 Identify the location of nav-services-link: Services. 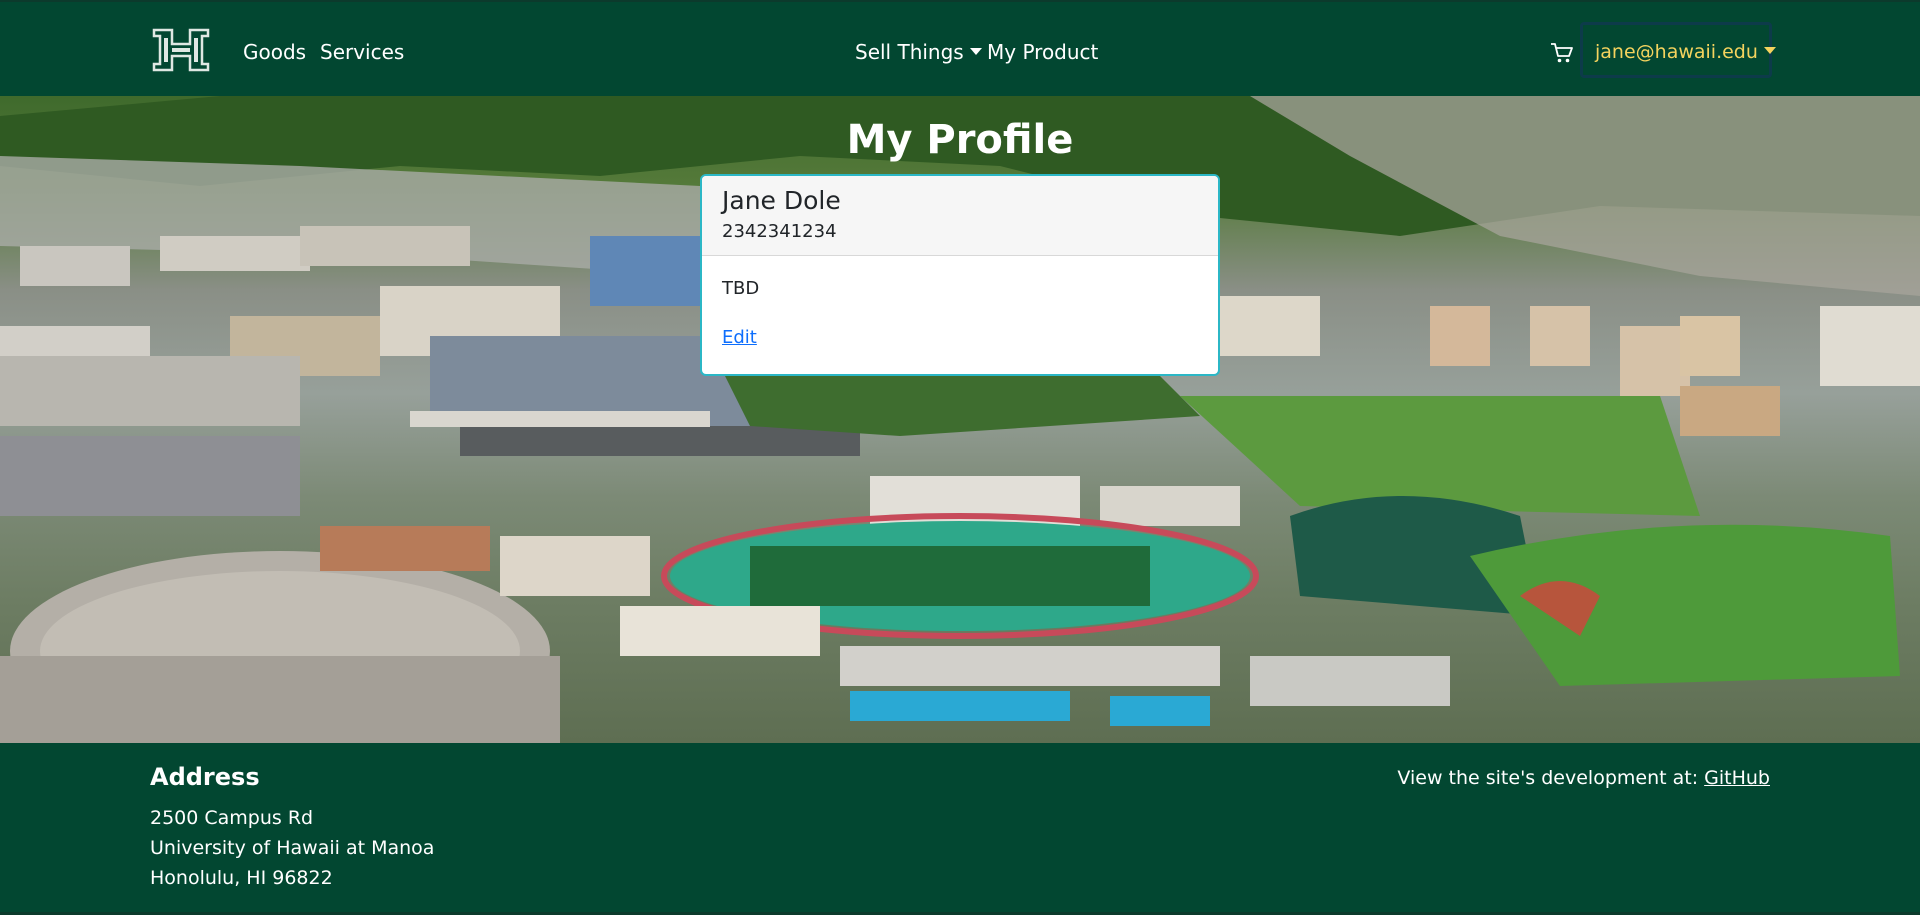
(362, 52).